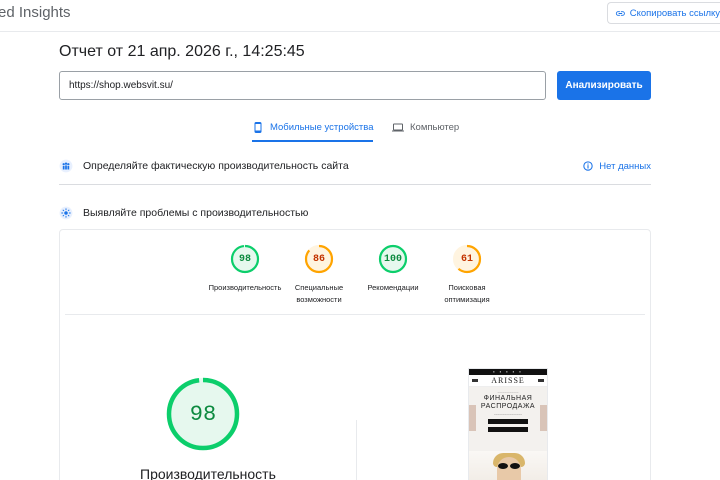 Image resolution: width=720 pixels, height=480 pixels. Describe the element at coordinates (208, 473) in the screenshot. I see `main-performance-label: Производительность` at that location.